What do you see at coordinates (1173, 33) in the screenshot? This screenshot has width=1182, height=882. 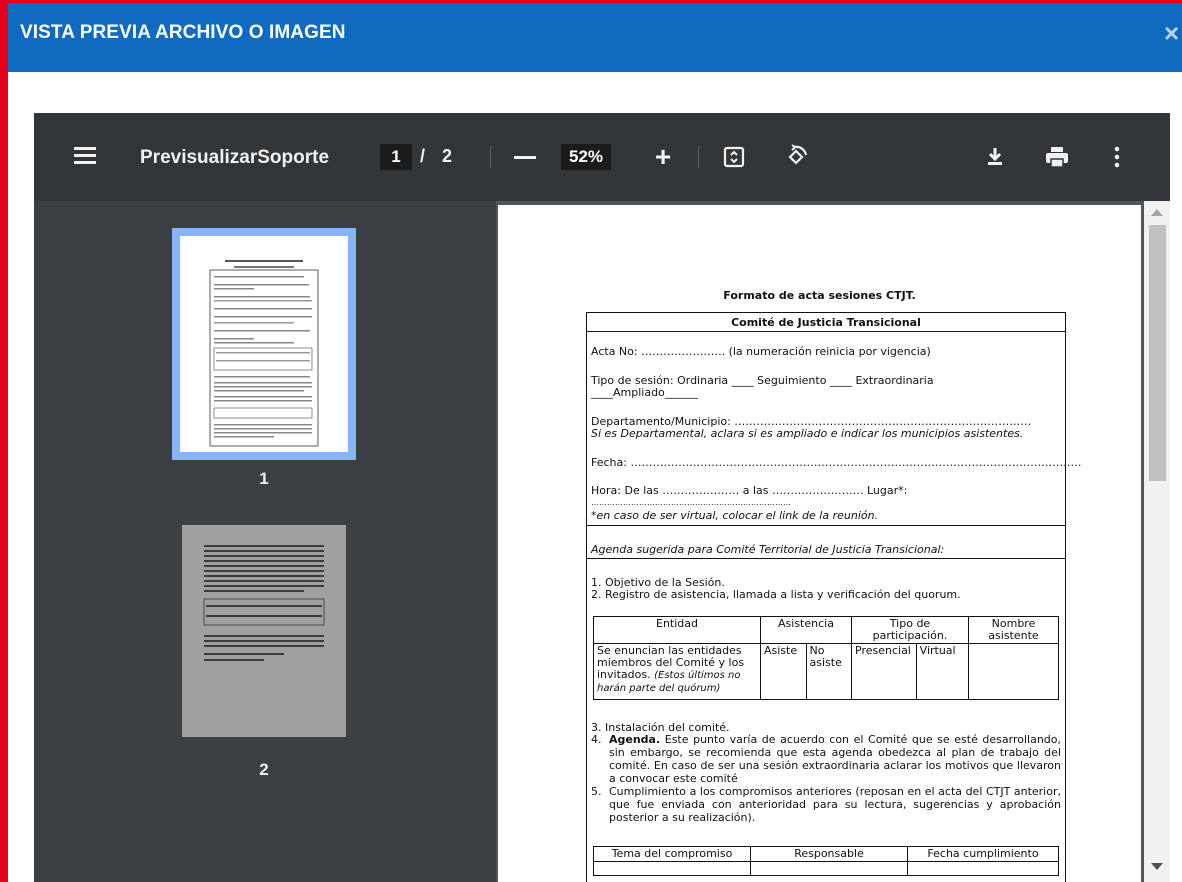 I see `close-icon: ×` at bounding box center [1173, 33].